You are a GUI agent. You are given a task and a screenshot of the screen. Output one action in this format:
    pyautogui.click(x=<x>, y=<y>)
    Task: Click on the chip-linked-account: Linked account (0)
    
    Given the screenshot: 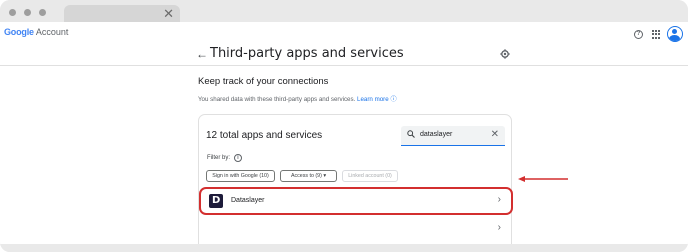 What is the action you would take?
    pyautogui.click(x=370, y=176)
    